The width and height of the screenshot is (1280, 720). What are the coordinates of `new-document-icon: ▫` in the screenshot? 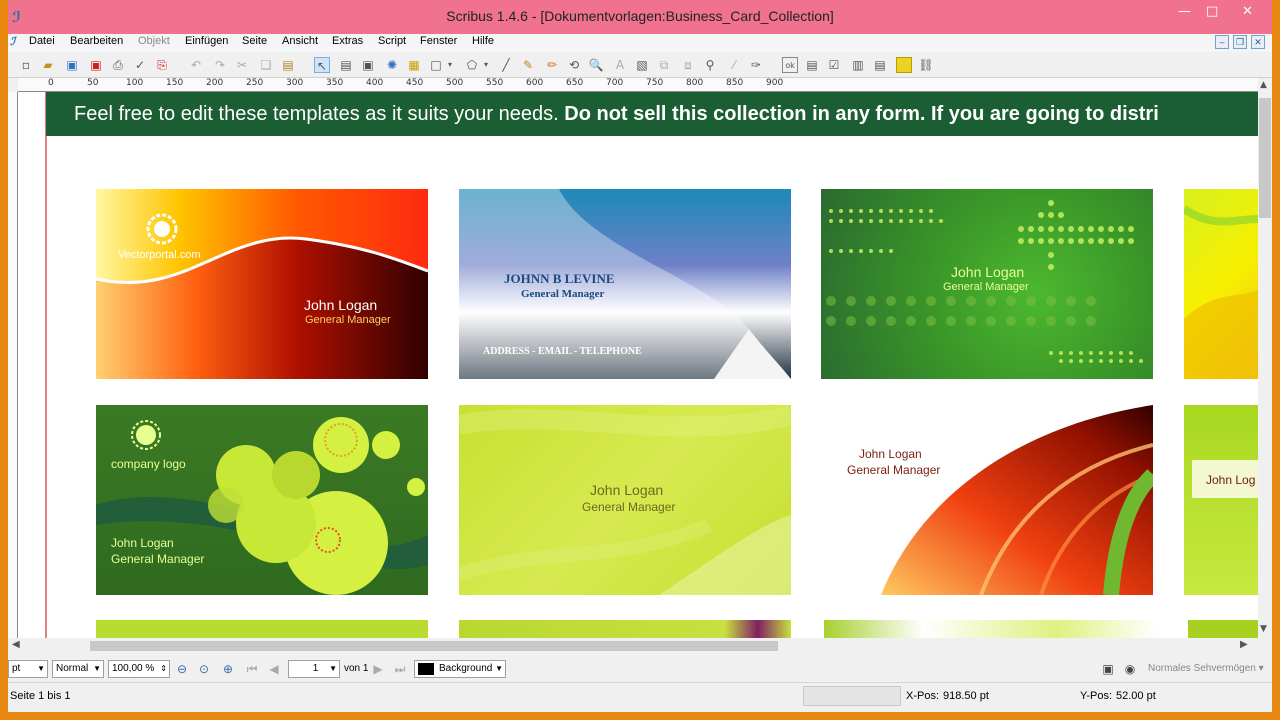 It's located at (26, 65).